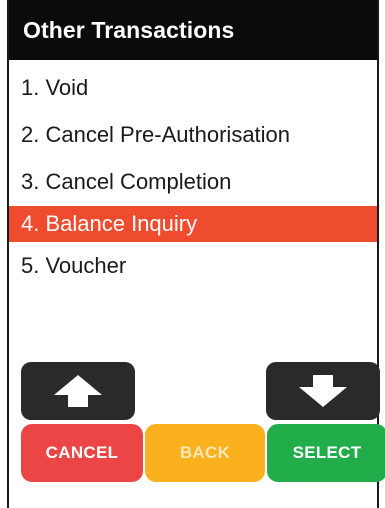 The width and height of the screenshot is (385, 508). Describe the element at coordinates (193, 224) in the screenshot. I see `menu-item-balance-inquiry: 4. Balance Inquiry` at that location.